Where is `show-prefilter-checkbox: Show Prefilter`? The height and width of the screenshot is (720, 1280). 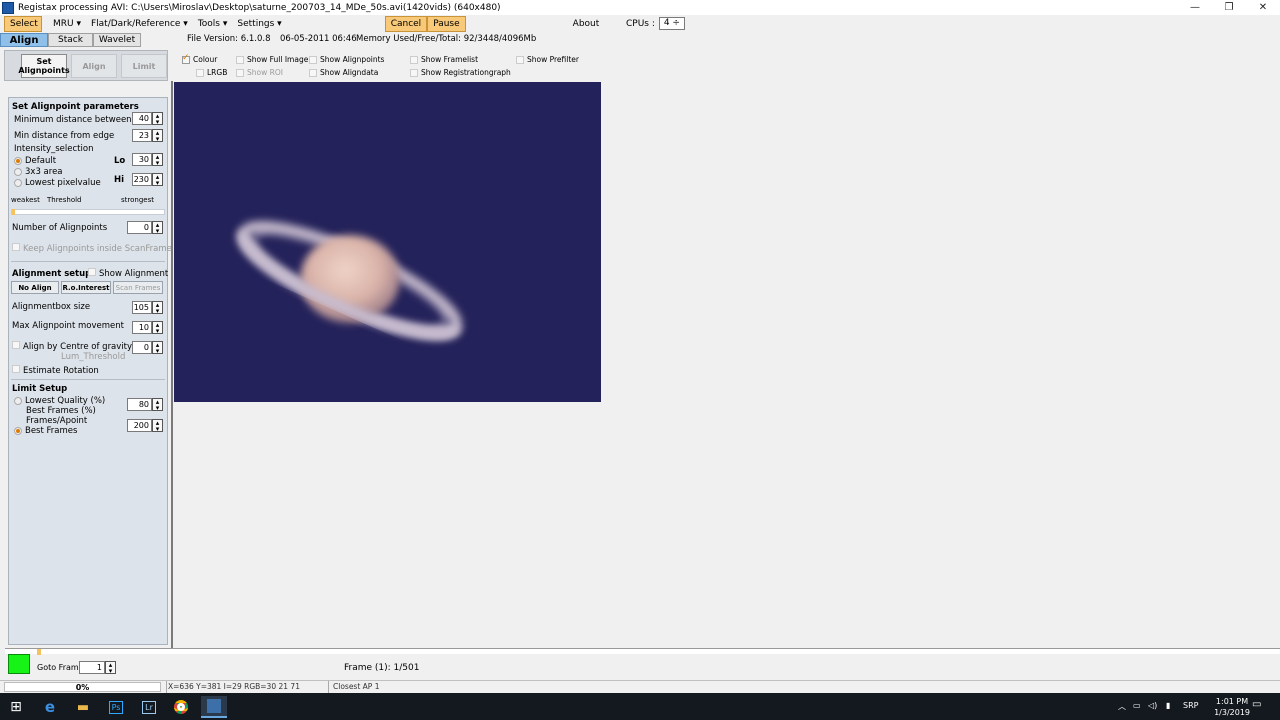 show-prefilter-checkbox: Show Prefilter is located at coordinates (547, 59).